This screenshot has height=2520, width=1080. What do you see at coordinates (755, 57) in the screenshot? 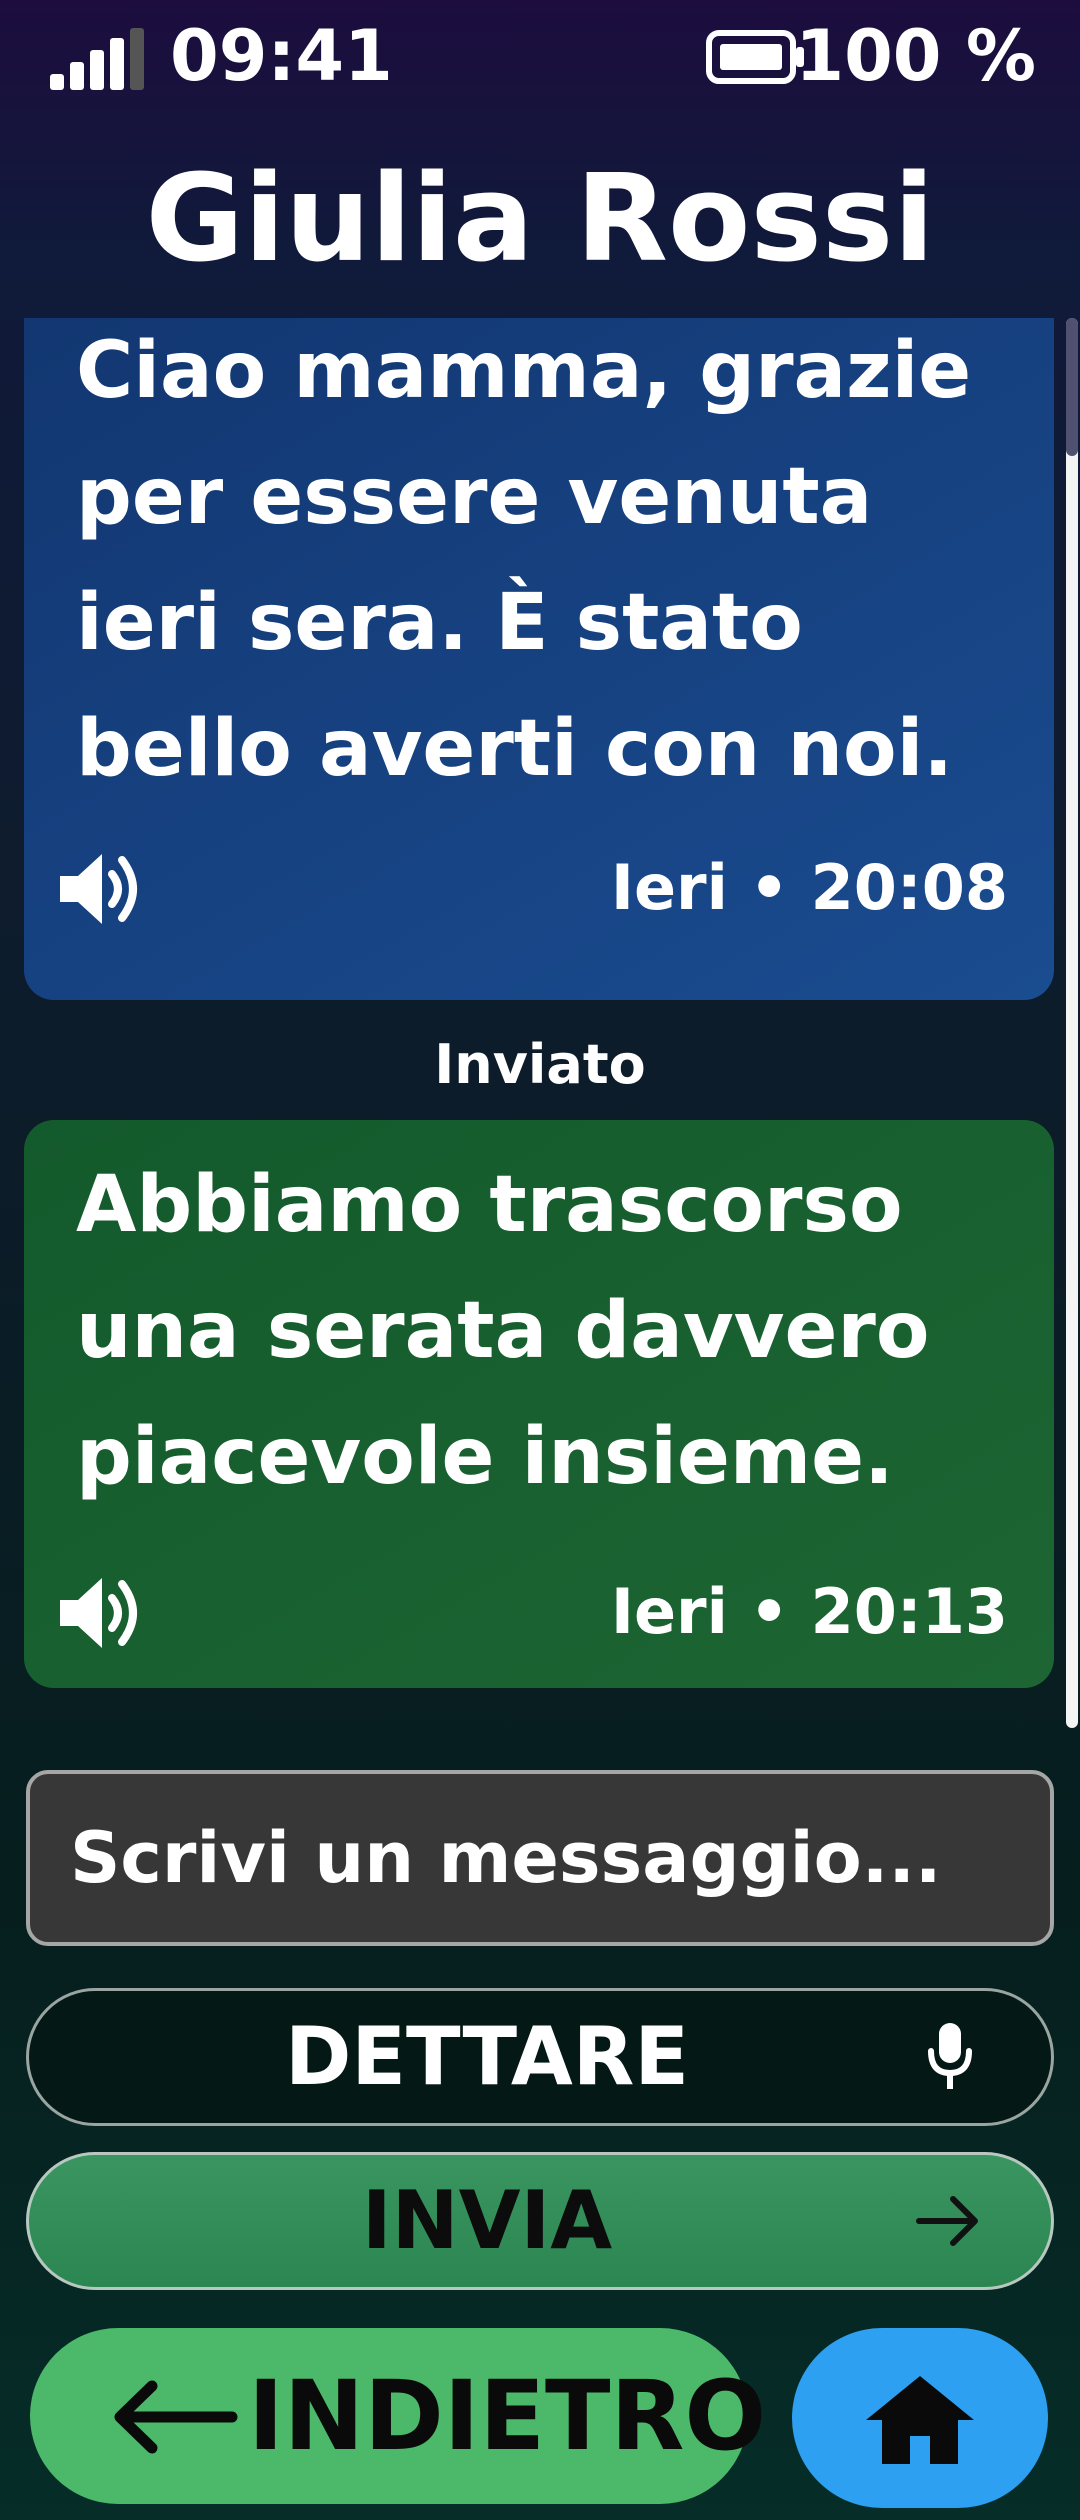
I see `battery-icon` at bounding box center [755, 57].